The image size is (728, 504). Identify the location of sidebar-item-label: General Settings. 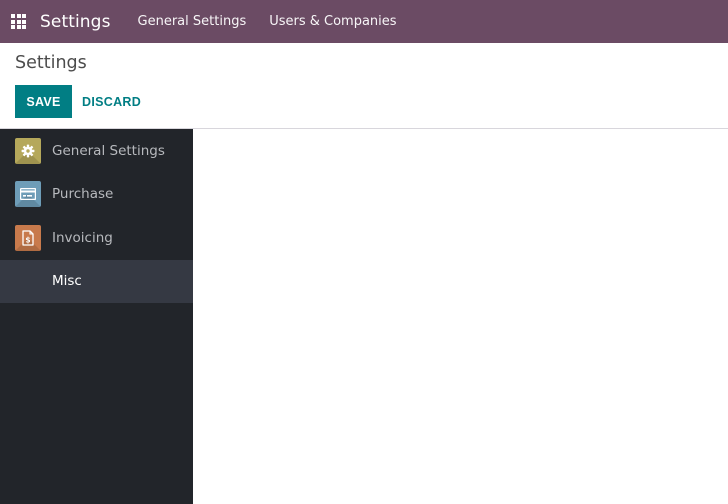
(108, 150).